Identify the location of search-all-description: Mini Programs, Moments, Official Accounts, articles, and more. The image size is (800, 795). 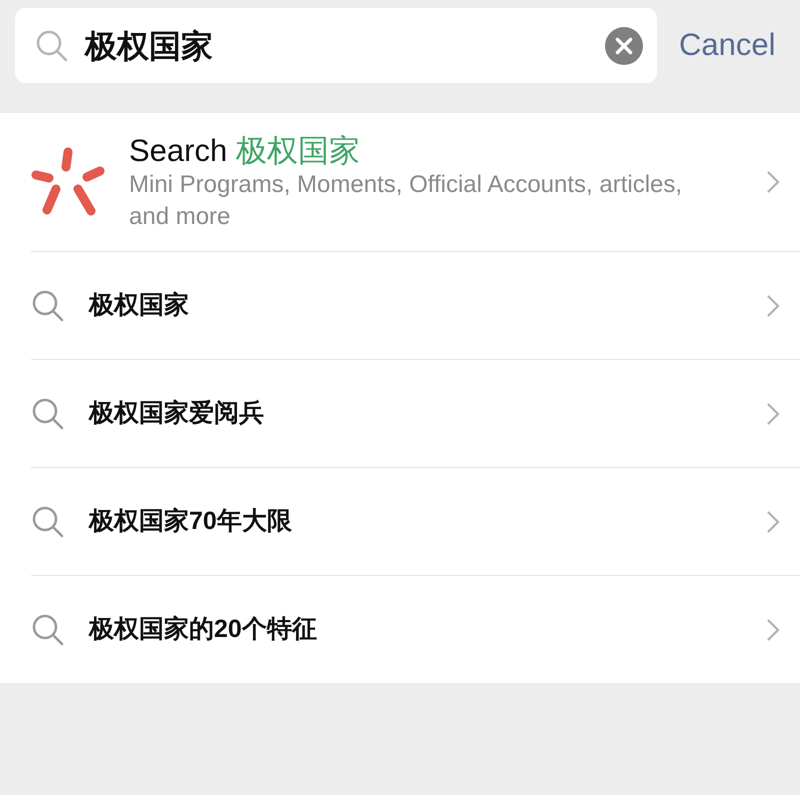
(406, 201).